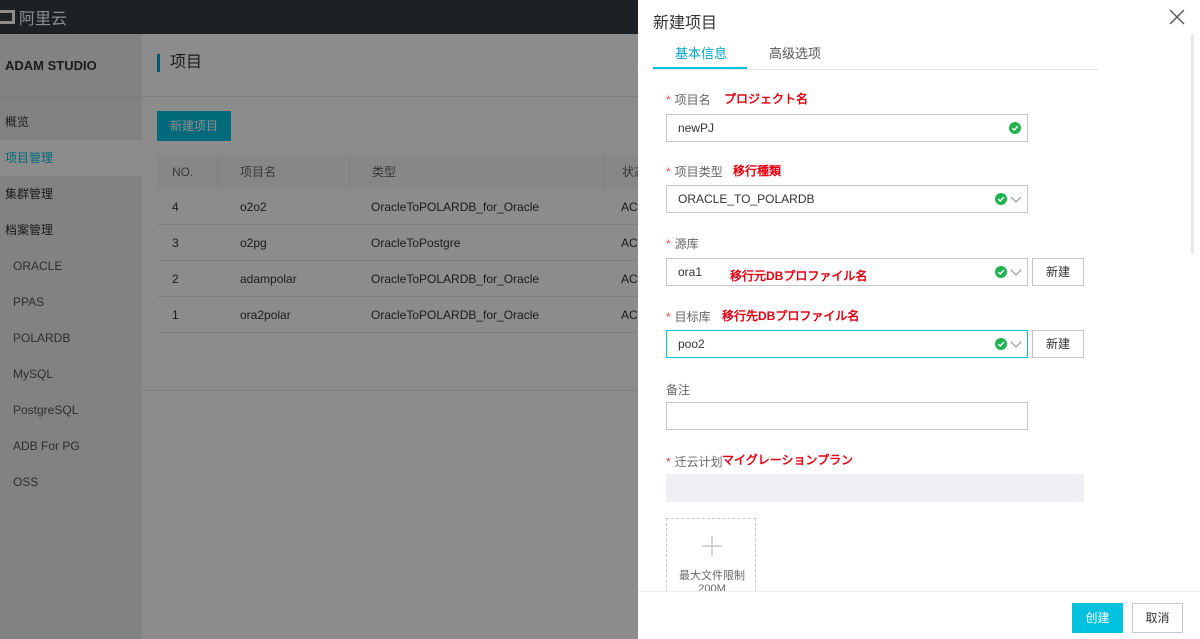 Image resolution: width=1200 pixels, height=639 pixels. Describe the element at coordinates (691, 344) in the screenshot. I see `target-db-value: poo2` at that location.